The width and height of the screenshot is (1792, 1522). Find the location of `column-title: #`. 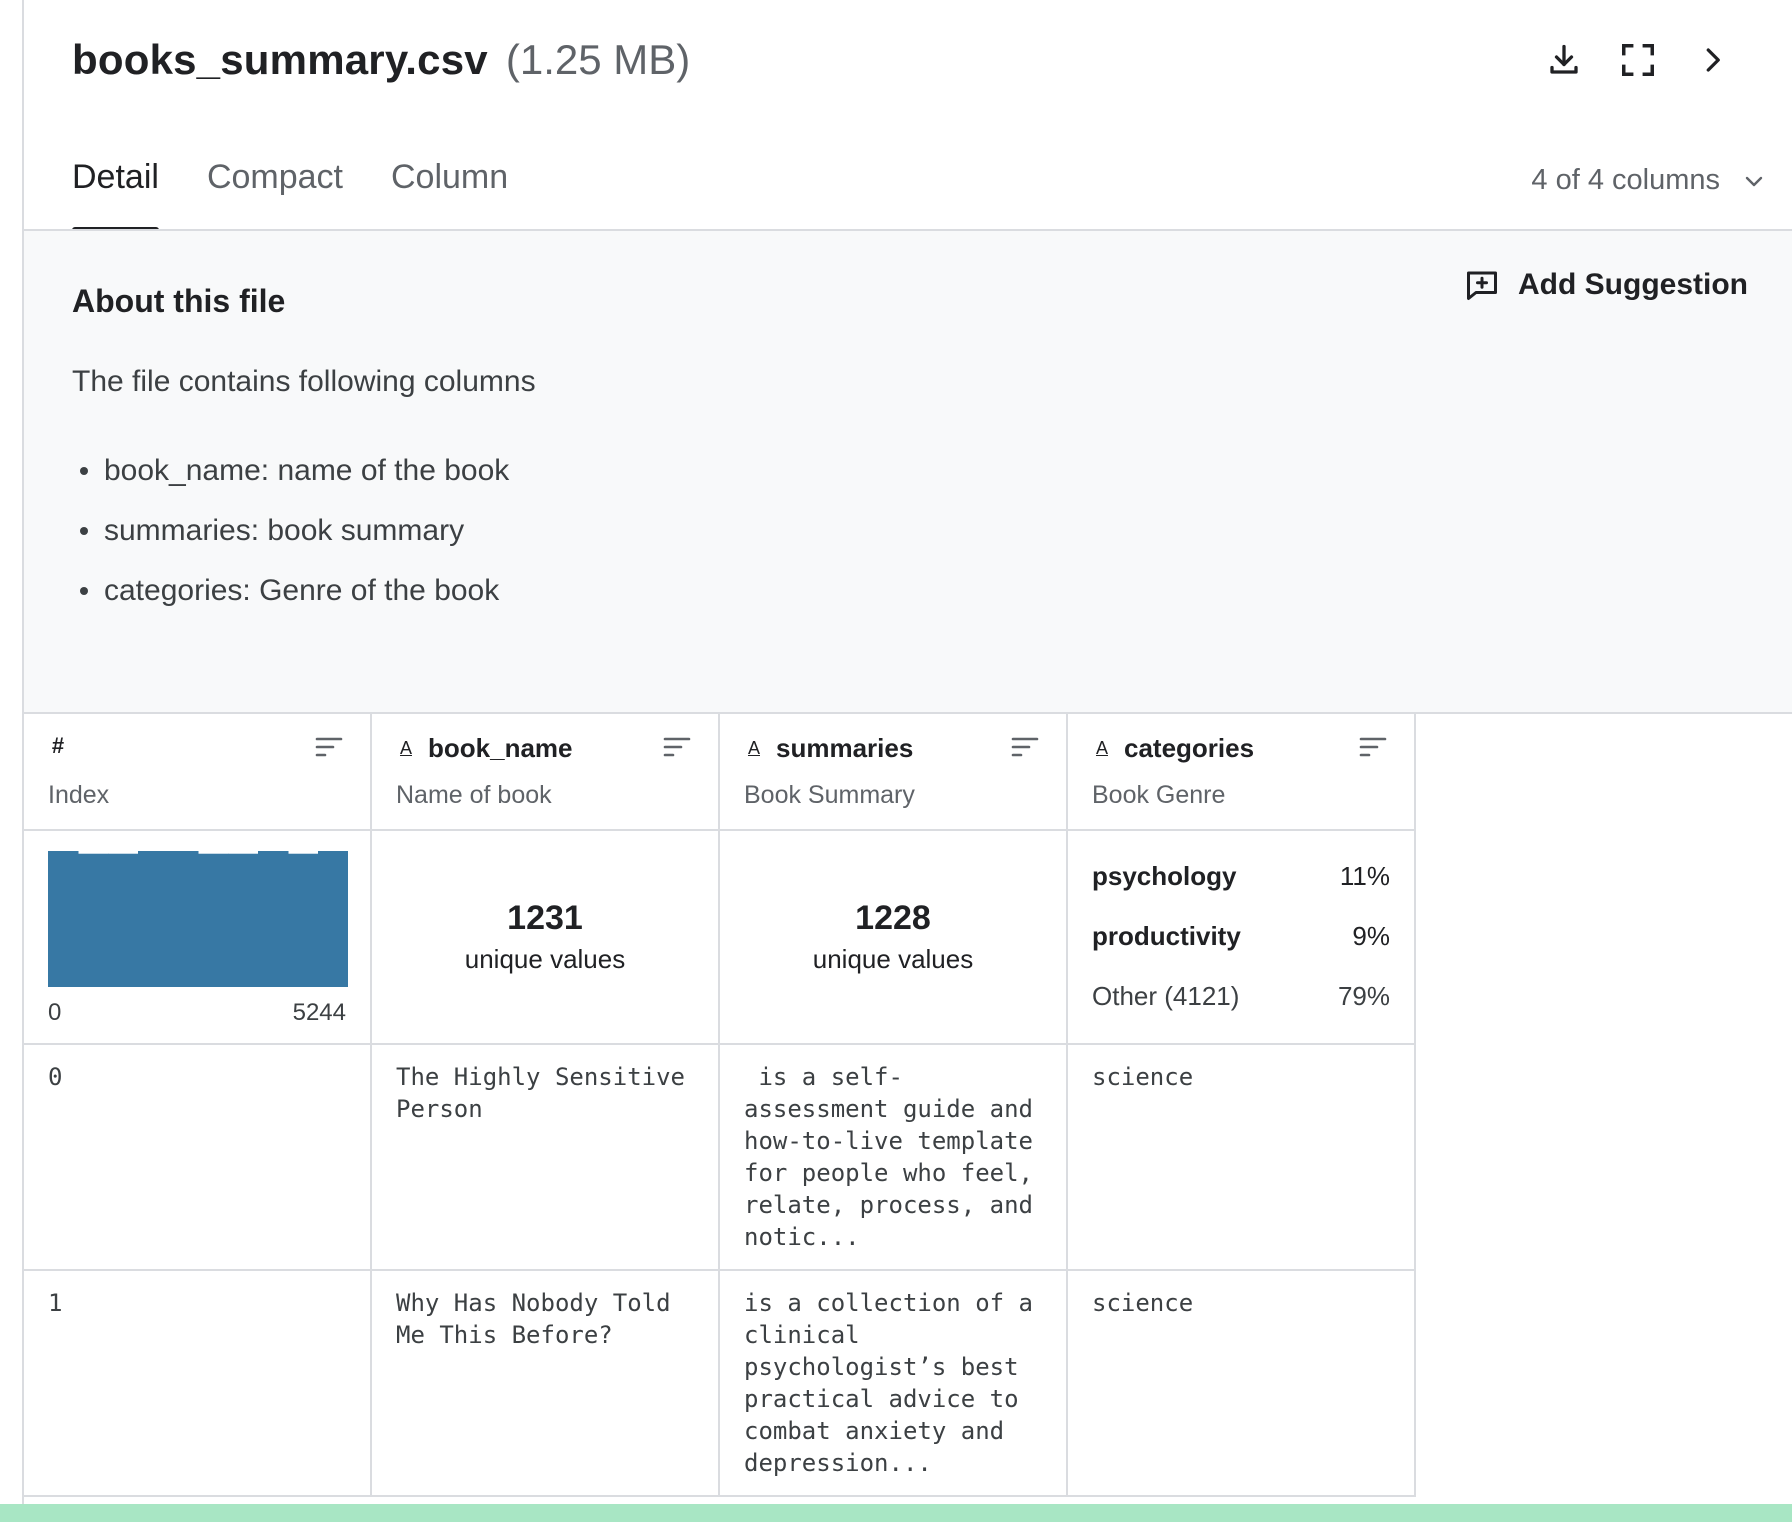

column-title: # is located at coordinates (58, 746).